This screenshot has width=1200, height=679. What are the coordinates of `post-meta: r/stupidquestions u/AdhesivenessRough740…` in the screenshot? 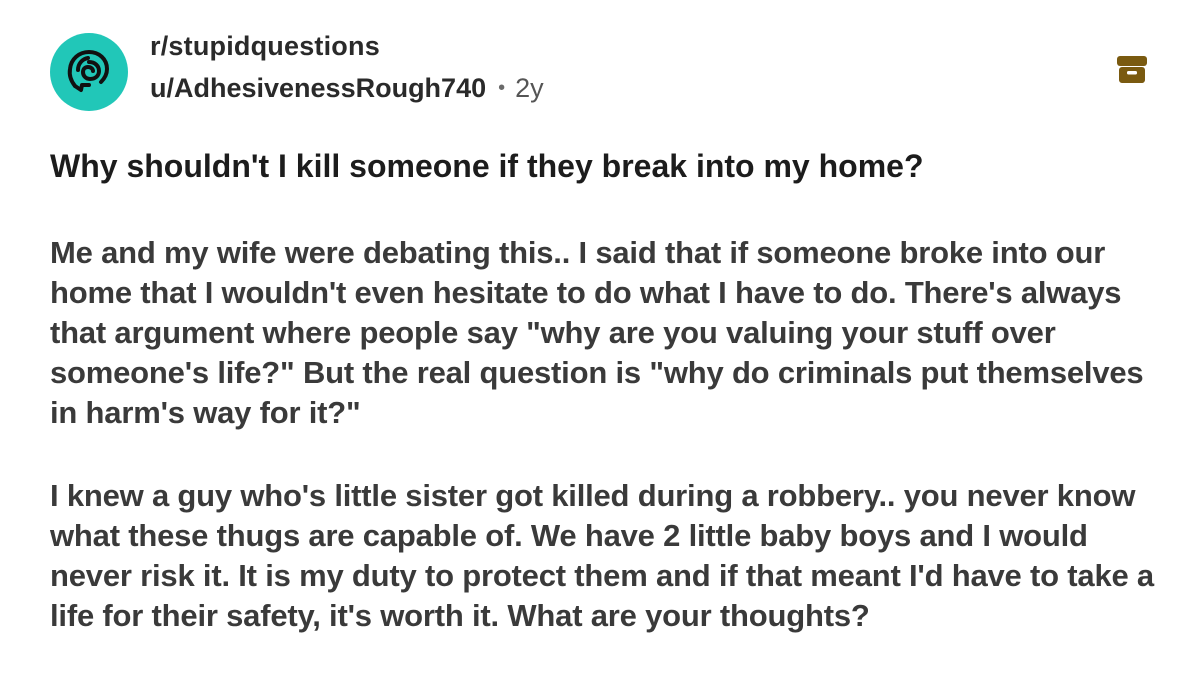 It's located at (347, 68).